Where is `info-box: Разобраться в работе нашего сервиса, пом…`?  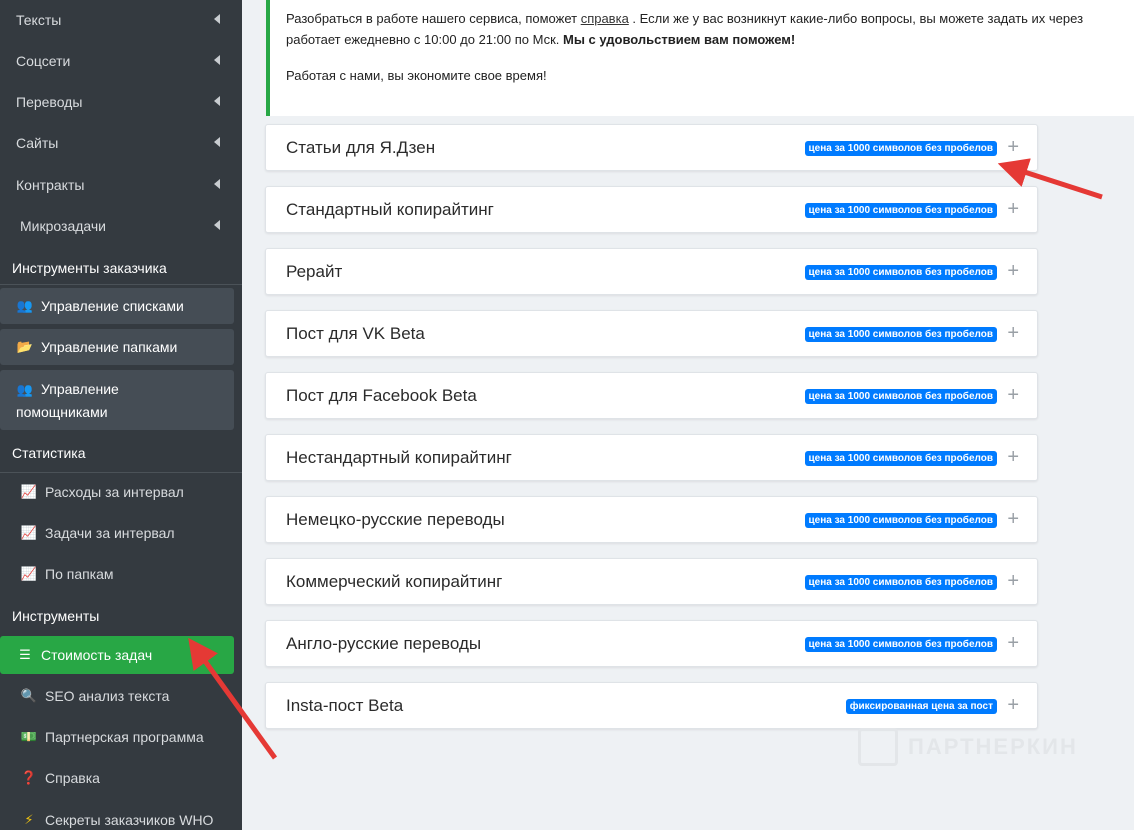 info-box: Разобраться в работе нашего сервиса, пом… is located at coordinates (700, 58).